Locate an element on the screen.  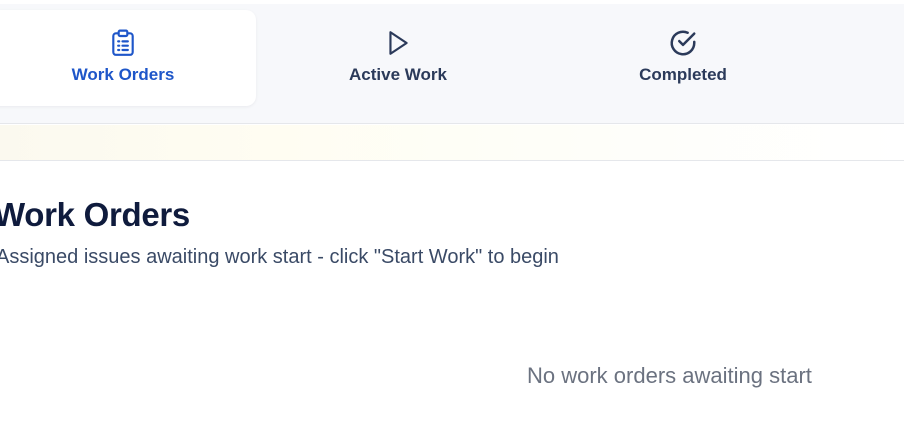
tab-work-orders: Work Orders is located at coordinates (128, 58).